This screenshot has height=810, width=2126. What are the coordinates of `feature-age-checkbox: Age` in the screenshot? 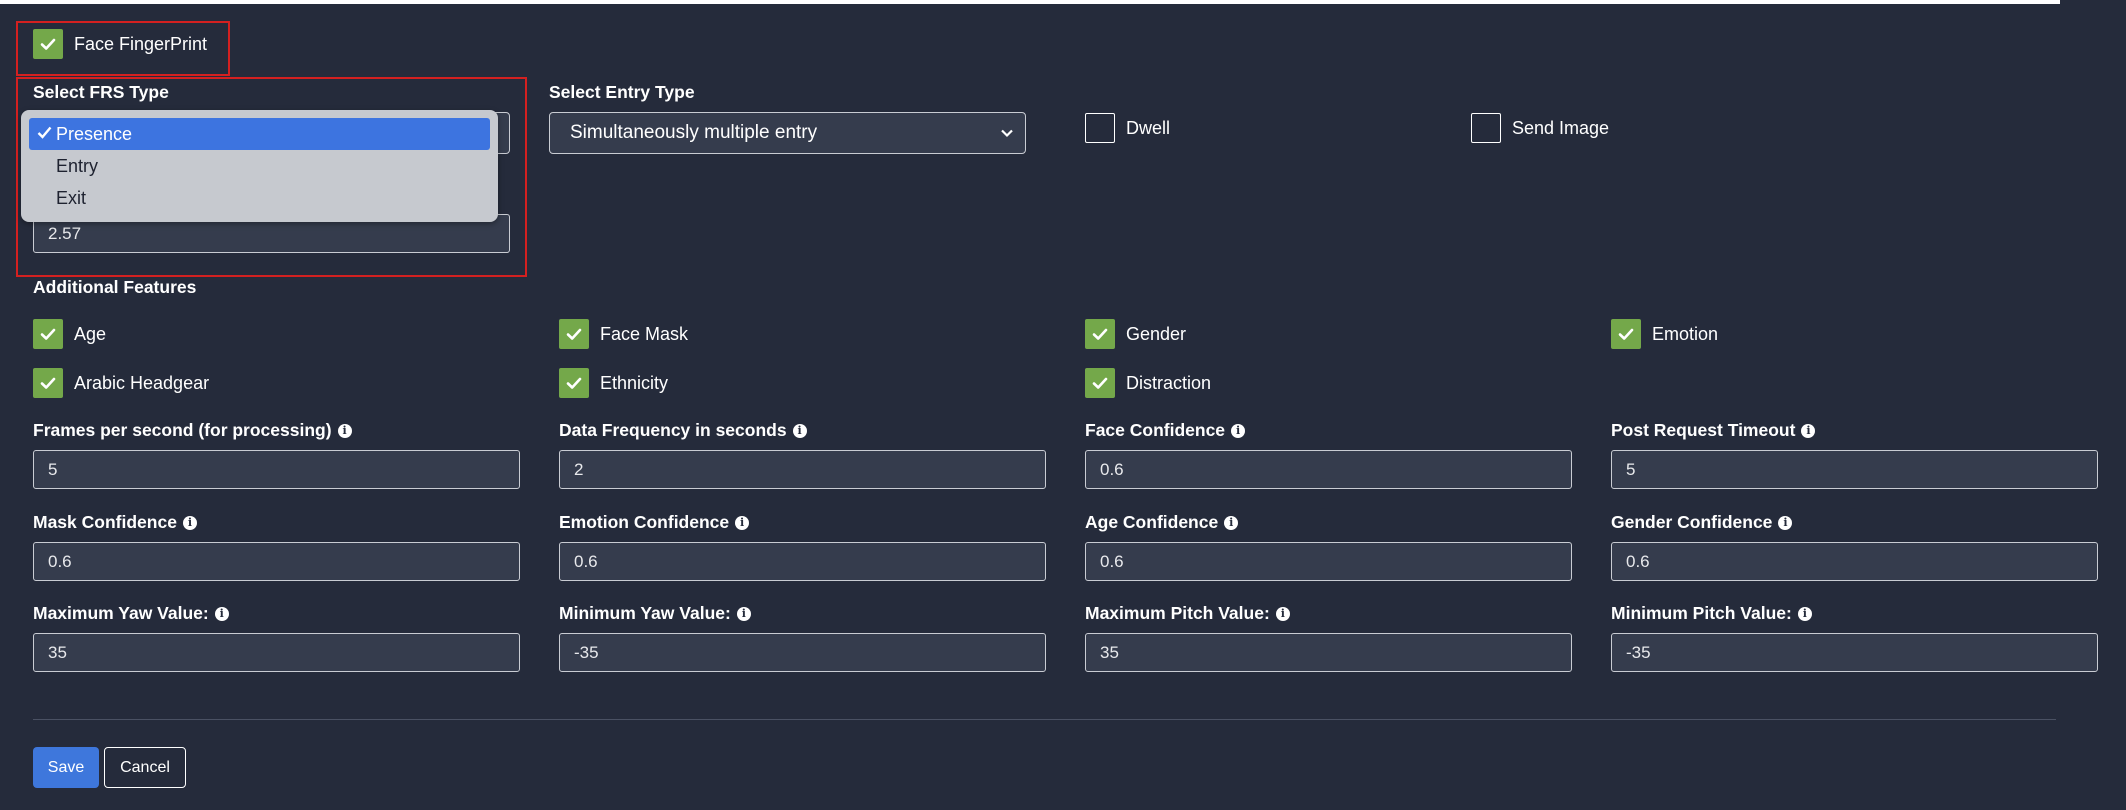 It's located at (69, 334).